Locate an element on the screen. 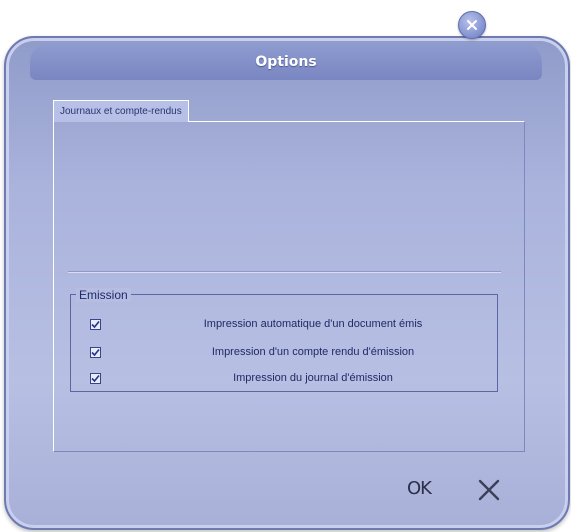 The width and height of the screenshot is (571, 532). option-row-journal-print: Impression du journal d'émission is located at coordinates (283, 378).